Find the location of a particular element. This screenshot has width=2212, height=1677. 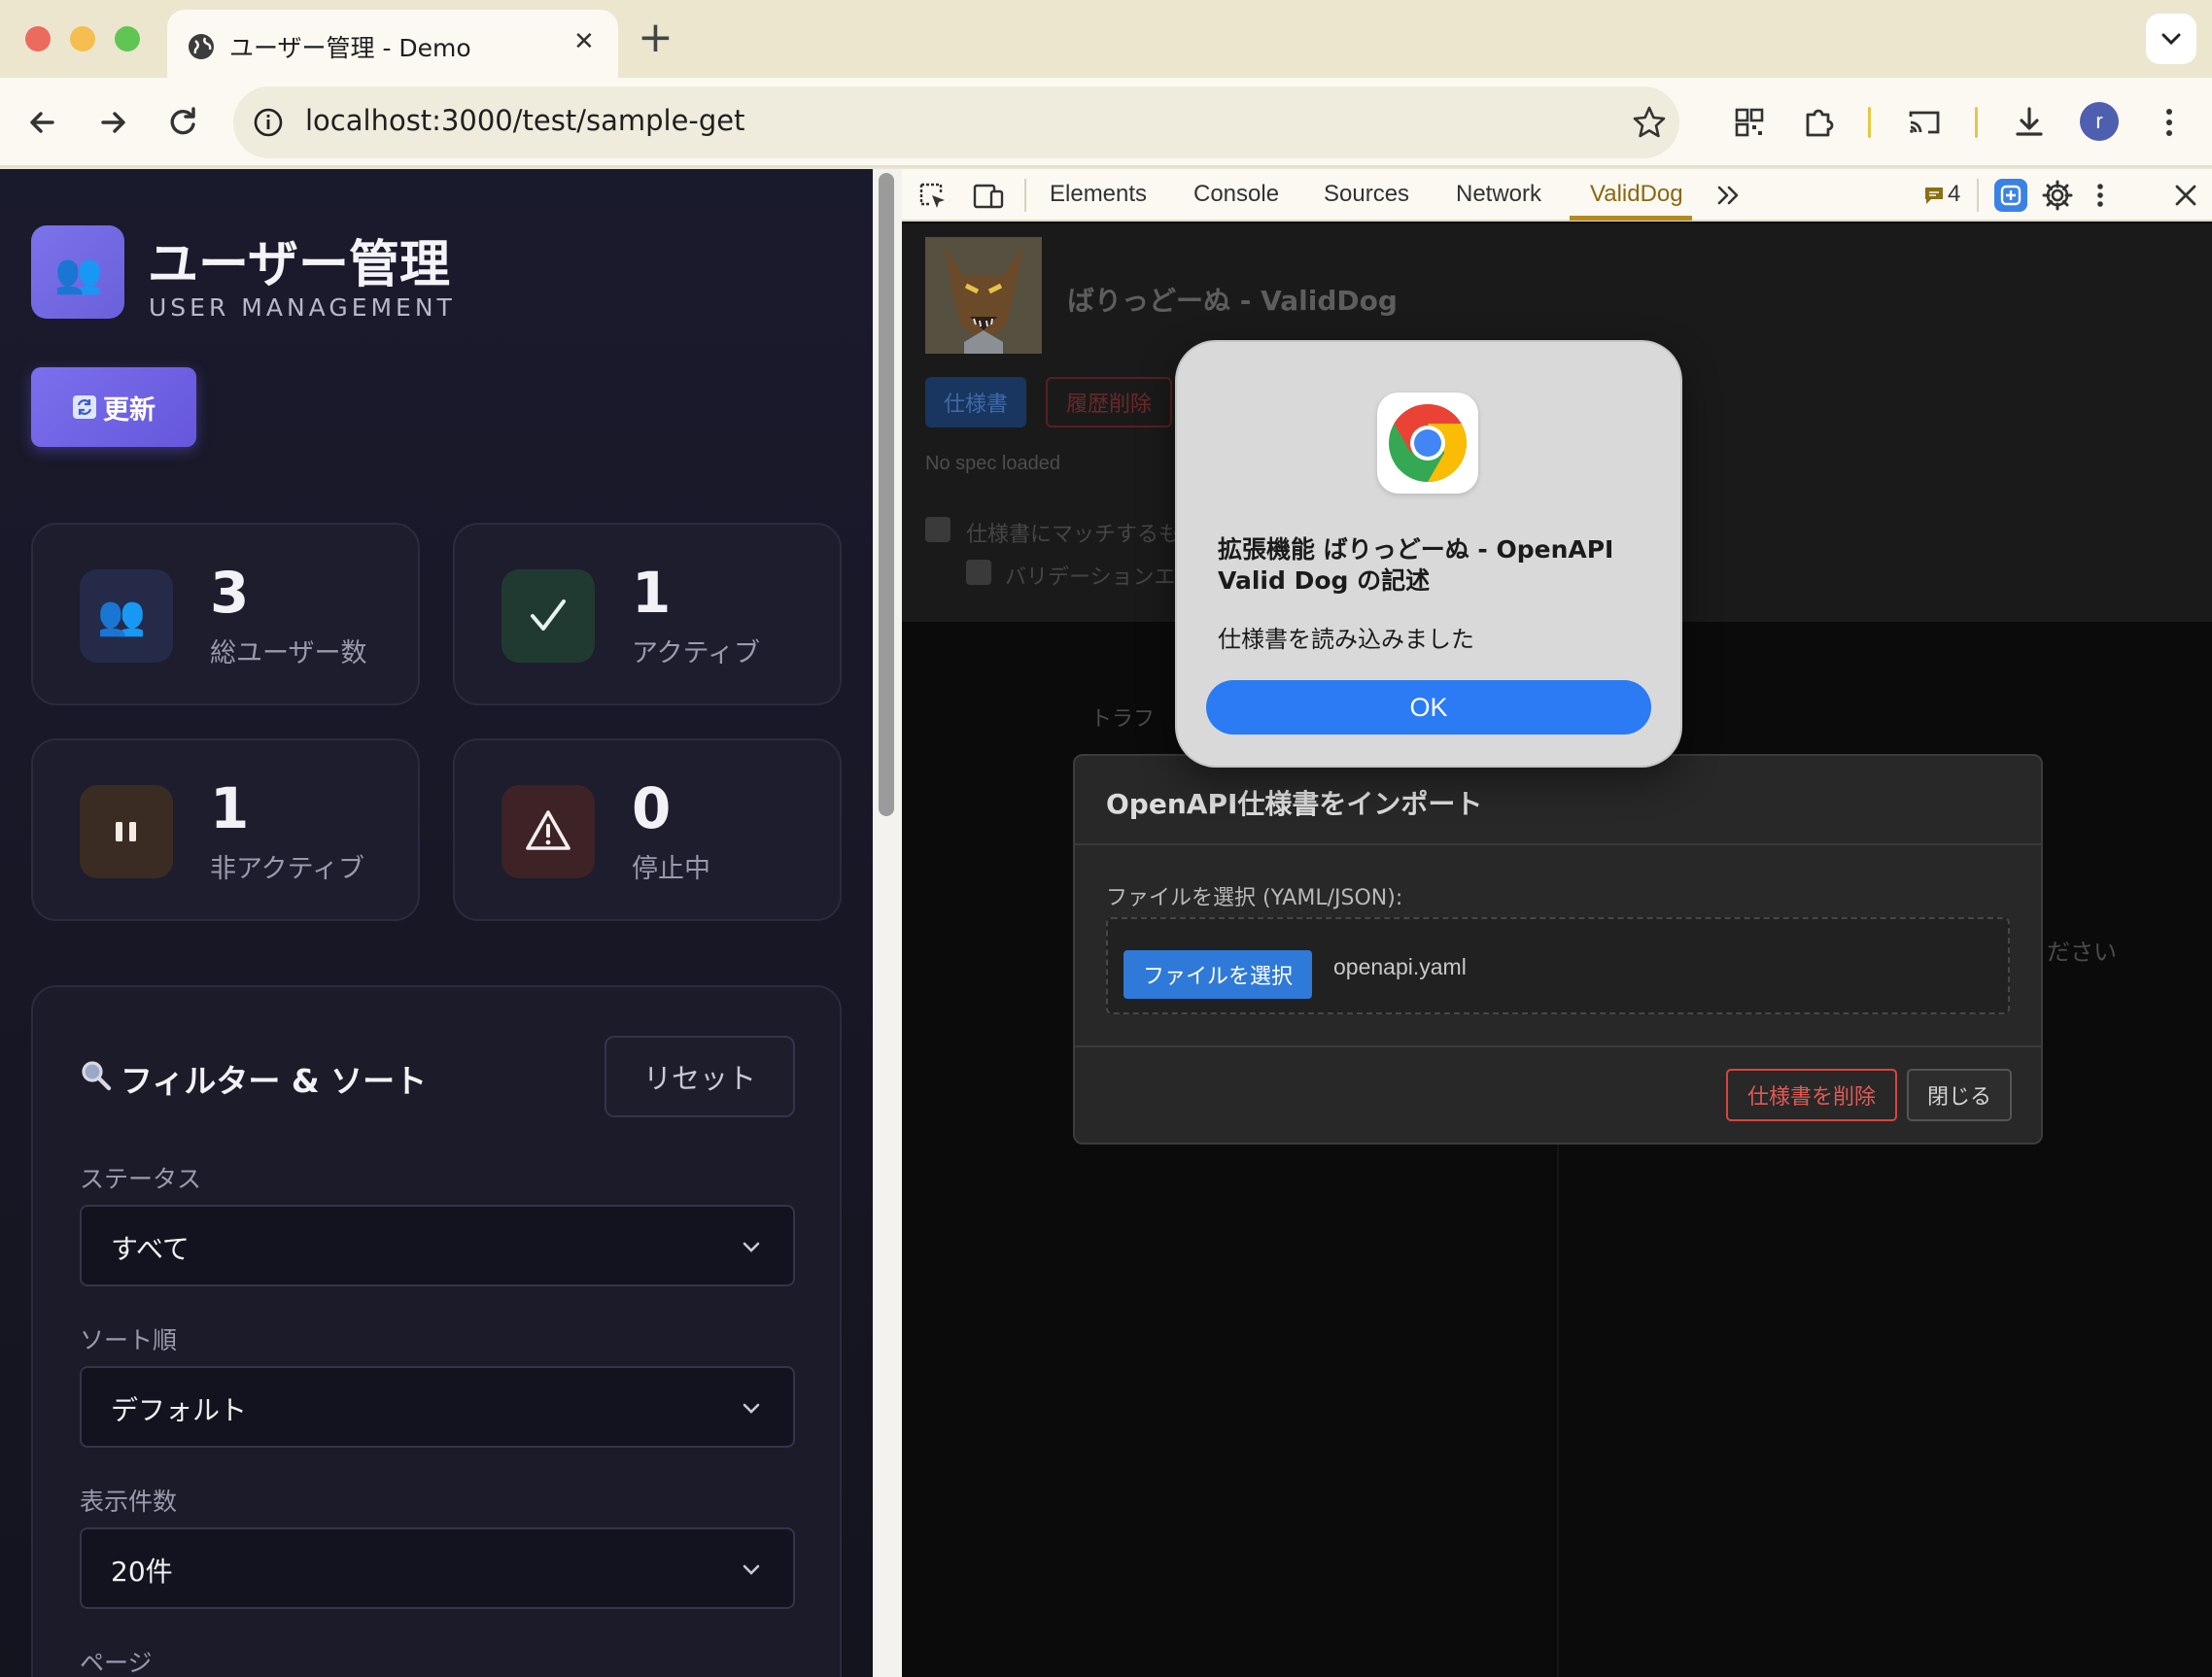

match-spec-checkbox is located at coordinates (937, 529).